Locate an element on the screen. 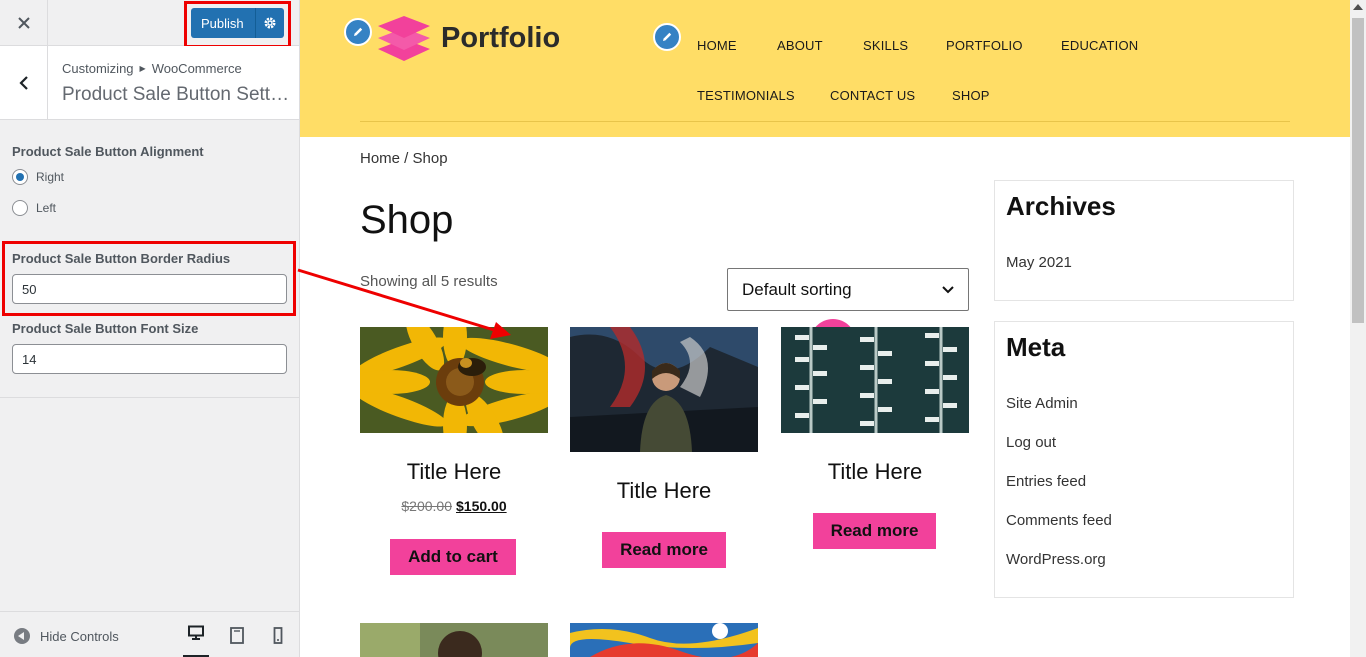 This screenshot has width=1366, height=657. archives-widget: Archives May 2021 is located at coordinates (1144, 240).